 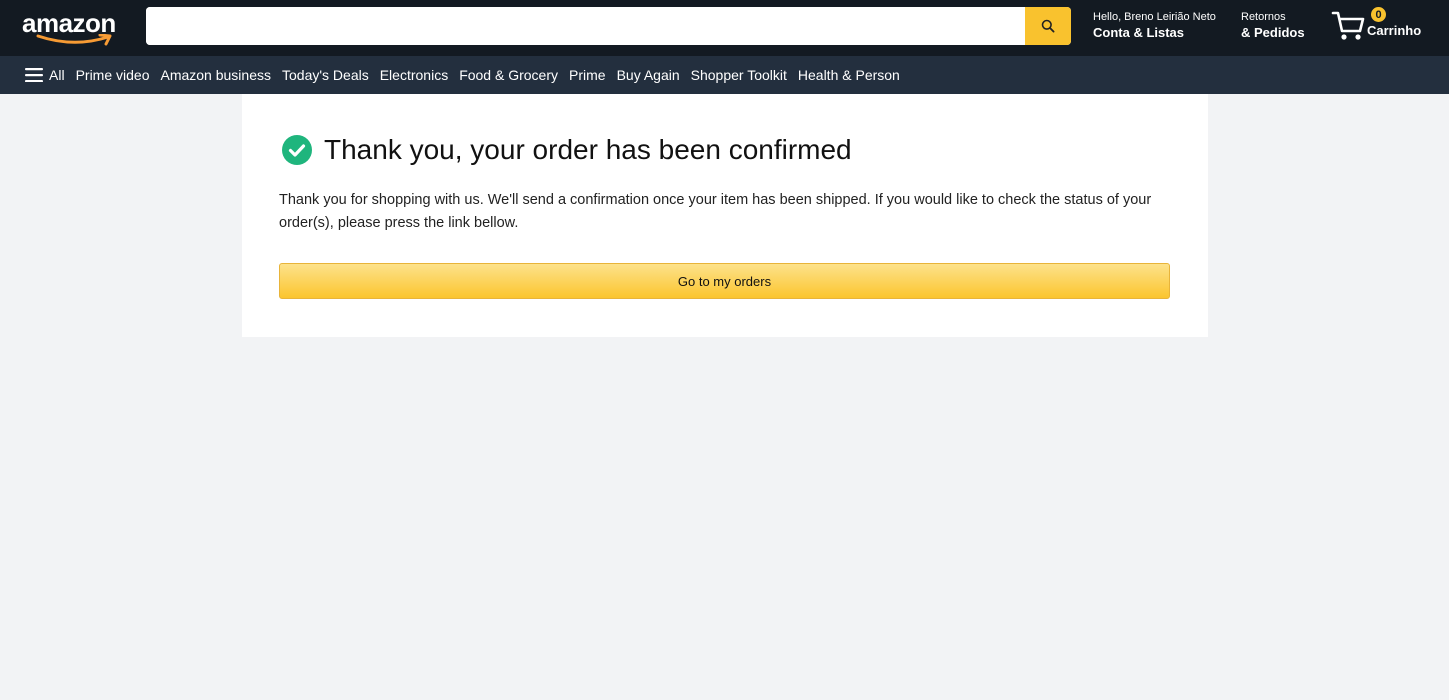 What do you see at coordinates (724, 281) in the screenshot?
I see `go-to-orders-button: Go to my orders` at bounding box center [724, 281].